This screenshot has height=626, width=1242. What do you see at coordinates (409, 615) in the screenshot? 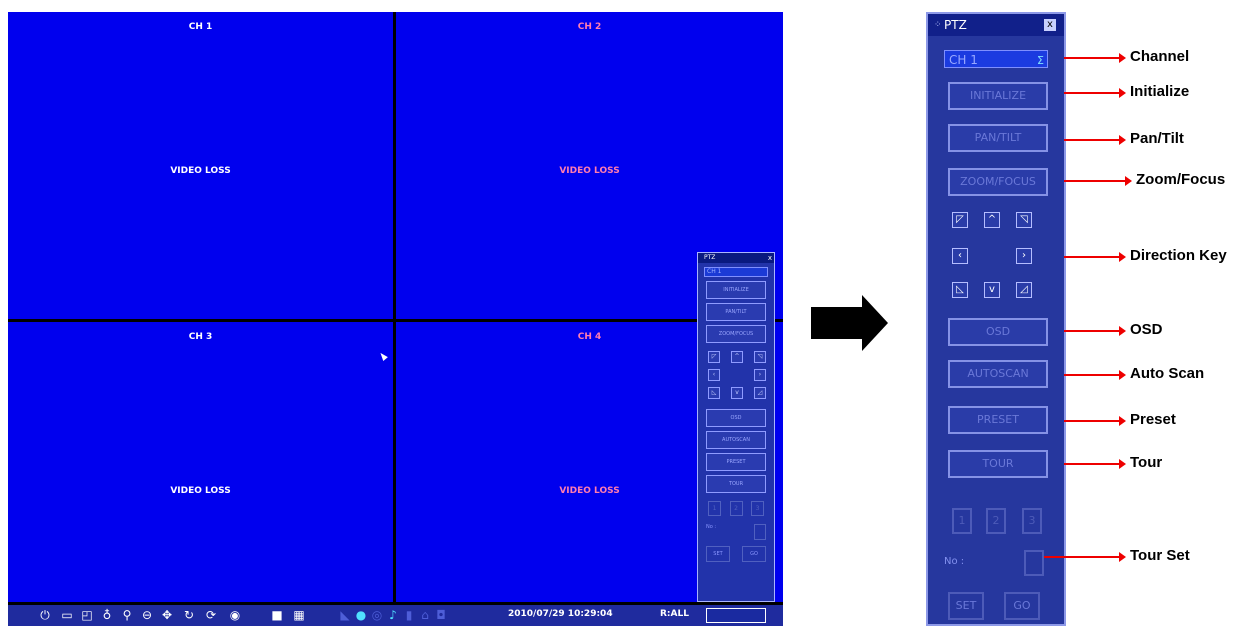
I see `lock-icon: ▮` at bounding box center [409, 615].